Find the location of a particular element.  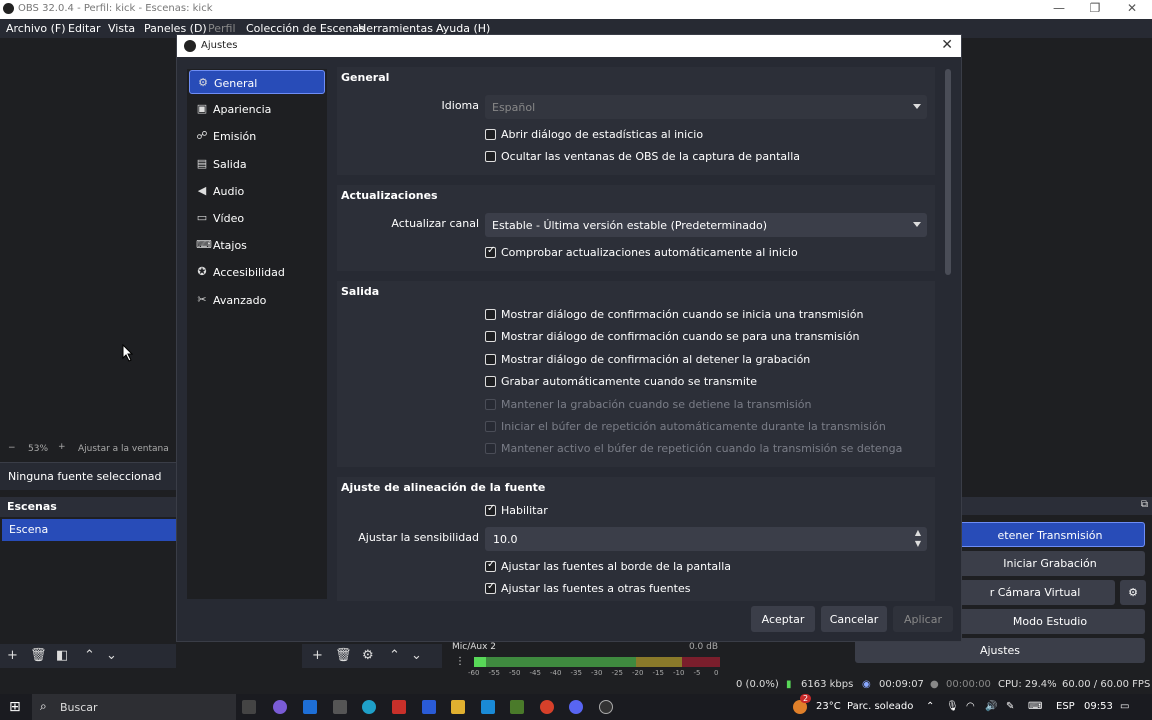

obs-taskbar-icon is located at coordinates (606, 707).